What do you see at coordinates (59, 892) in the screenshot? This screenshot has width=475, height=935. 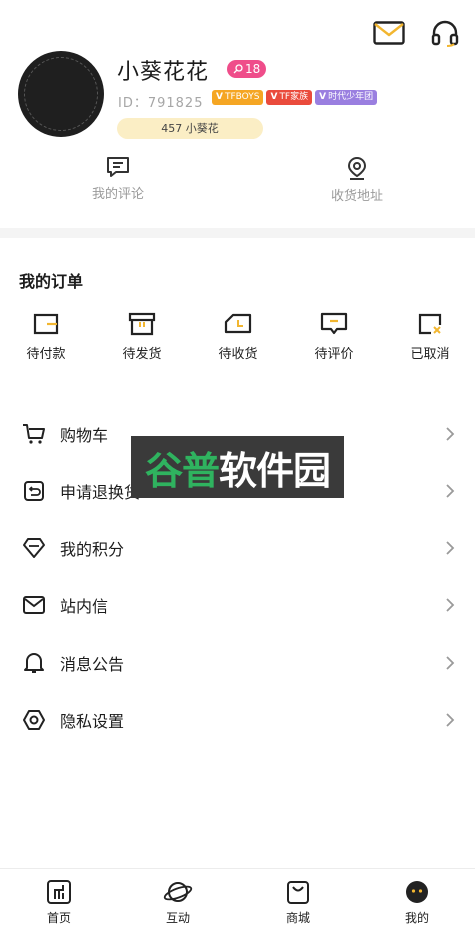 I see `home-icon` at bounding box center [59, 892].